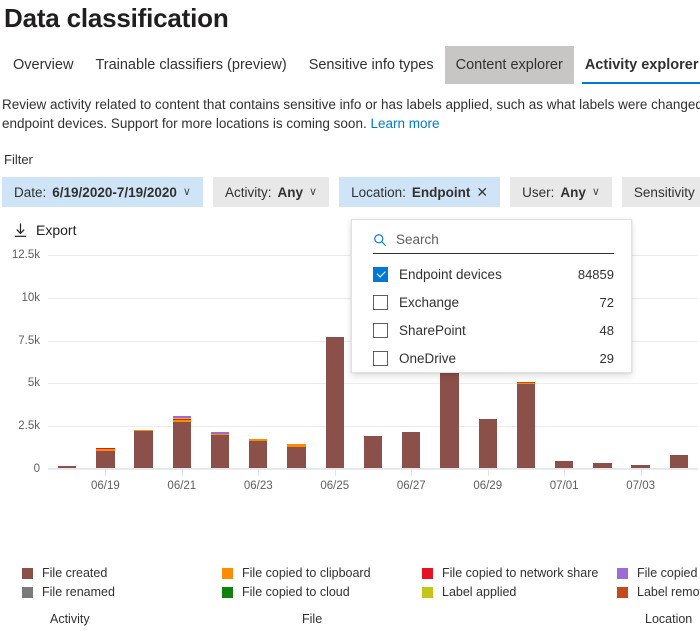  What do you see at coordinates (658, 592) in the screenshot?
I see `legend-item: Label removed` at bounding box center [658, 592].